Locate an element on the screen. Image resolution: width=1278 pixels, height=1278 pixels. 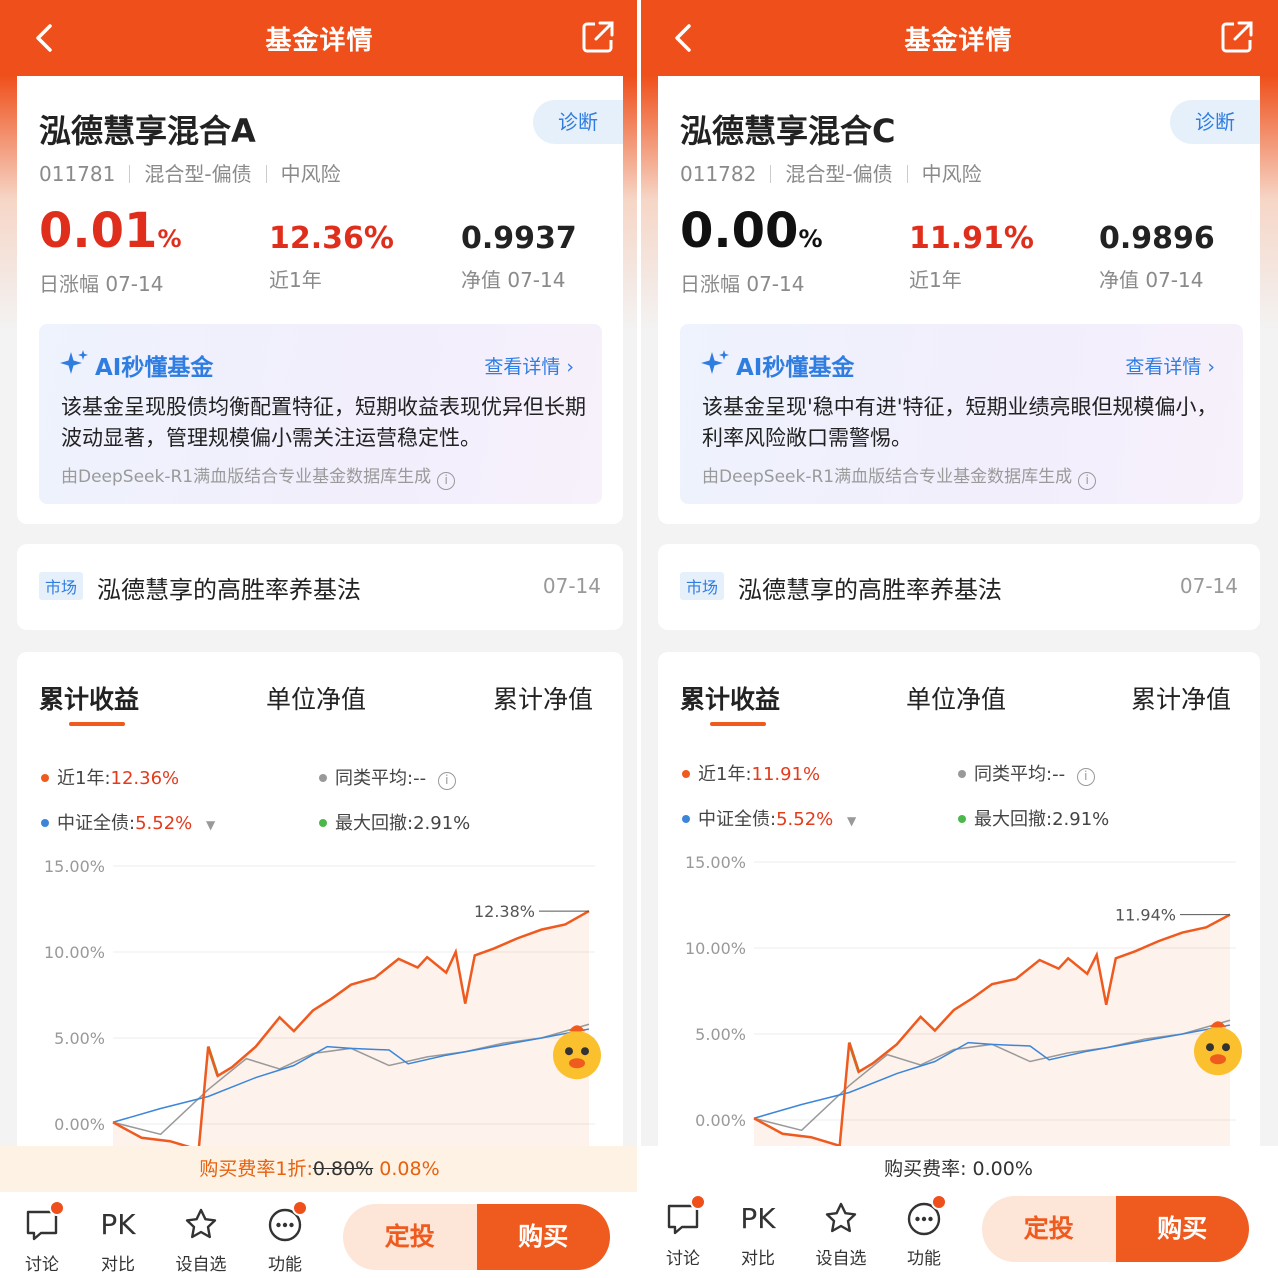
news-title: 泓德慧享的高胜率养基法 is located at coordinates (229, 590).